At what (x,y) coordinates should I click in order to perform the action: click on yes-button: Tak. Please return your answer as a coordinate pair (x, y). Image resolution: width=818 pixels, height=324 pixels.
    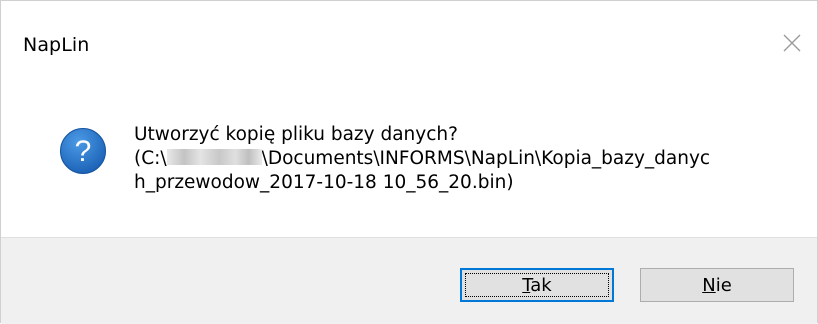
    Looking at the image, I should click on (537, 285).